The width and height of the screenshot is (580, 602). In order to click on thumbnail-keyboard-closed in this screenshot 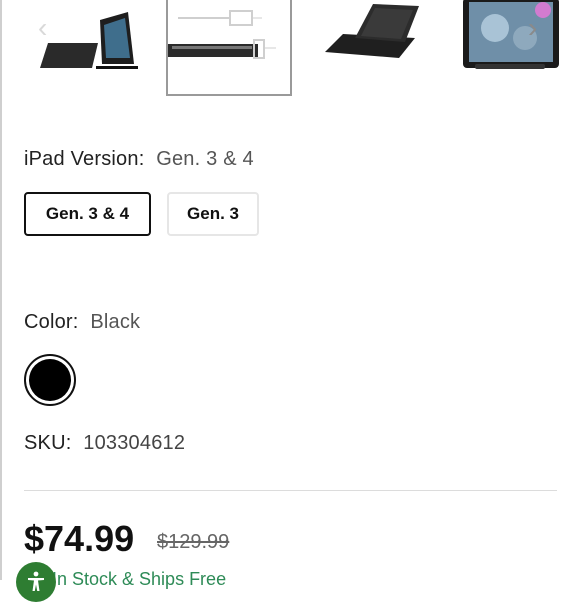, I will do `click(372, 49)`.